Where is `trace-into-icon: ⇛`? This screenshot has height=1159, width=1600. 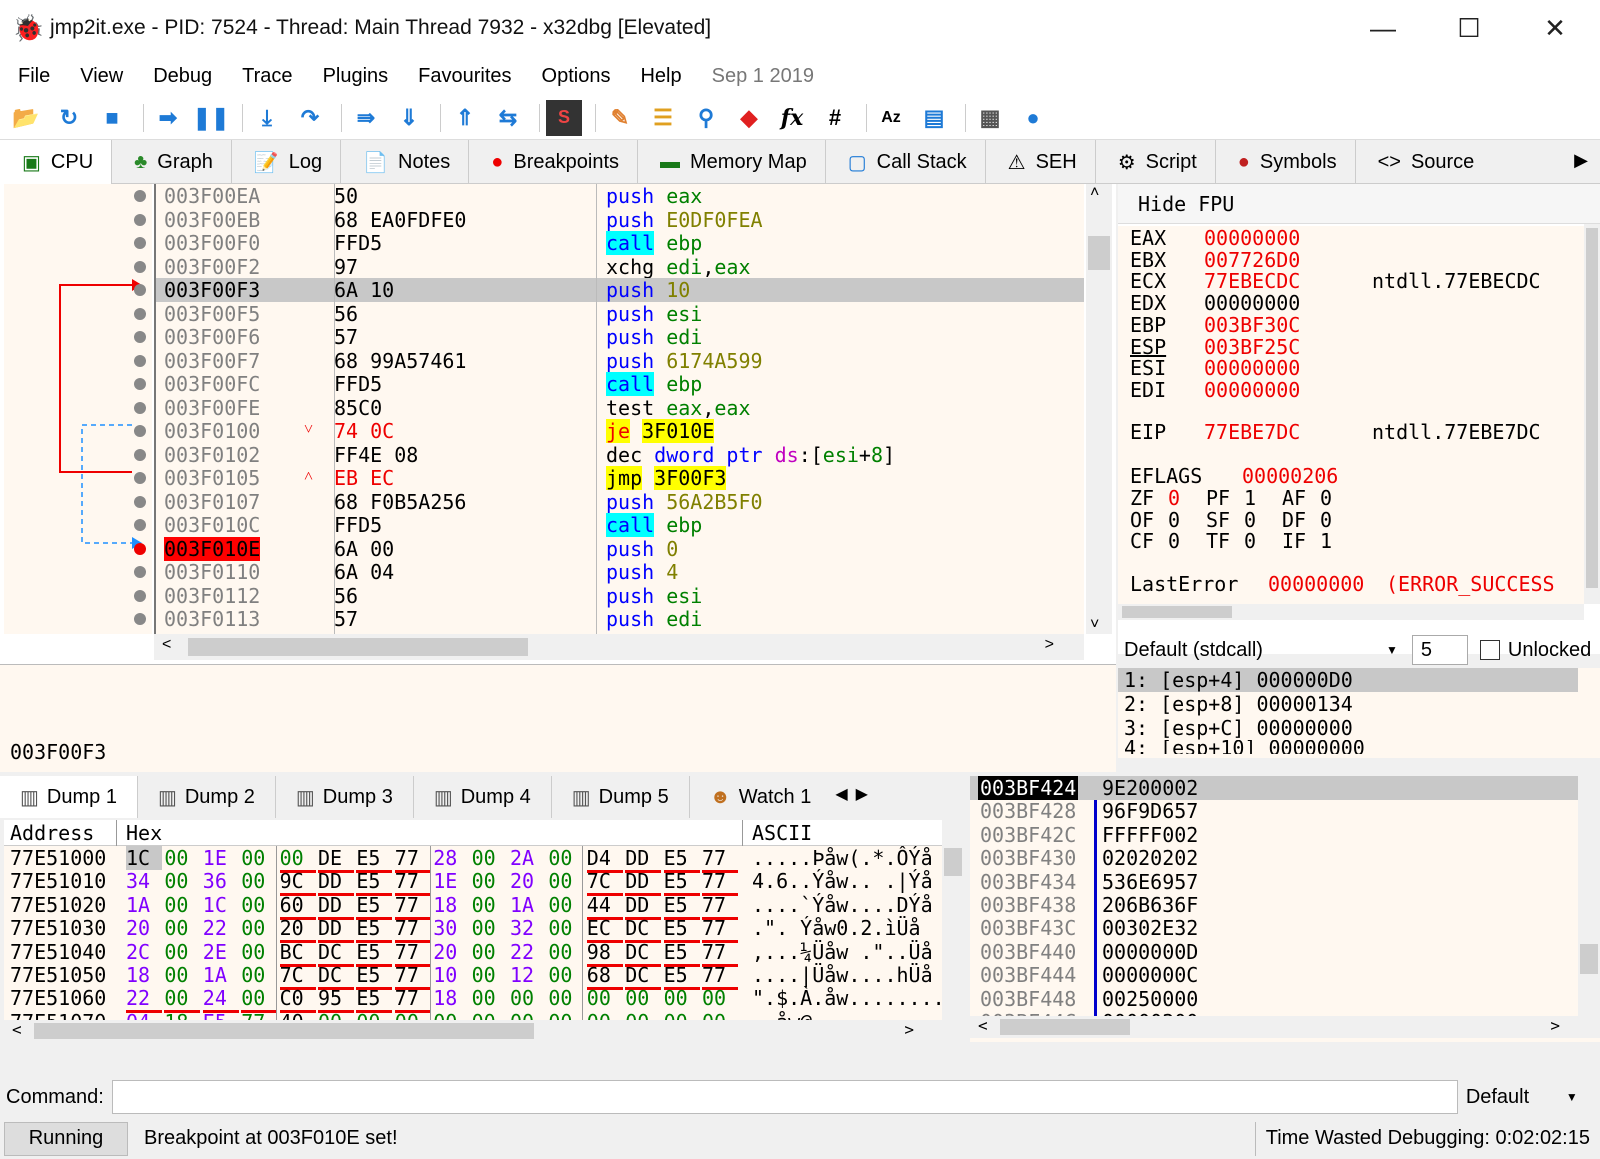 trace-into-icon: ⇛ is located at coordinates (366, 118).